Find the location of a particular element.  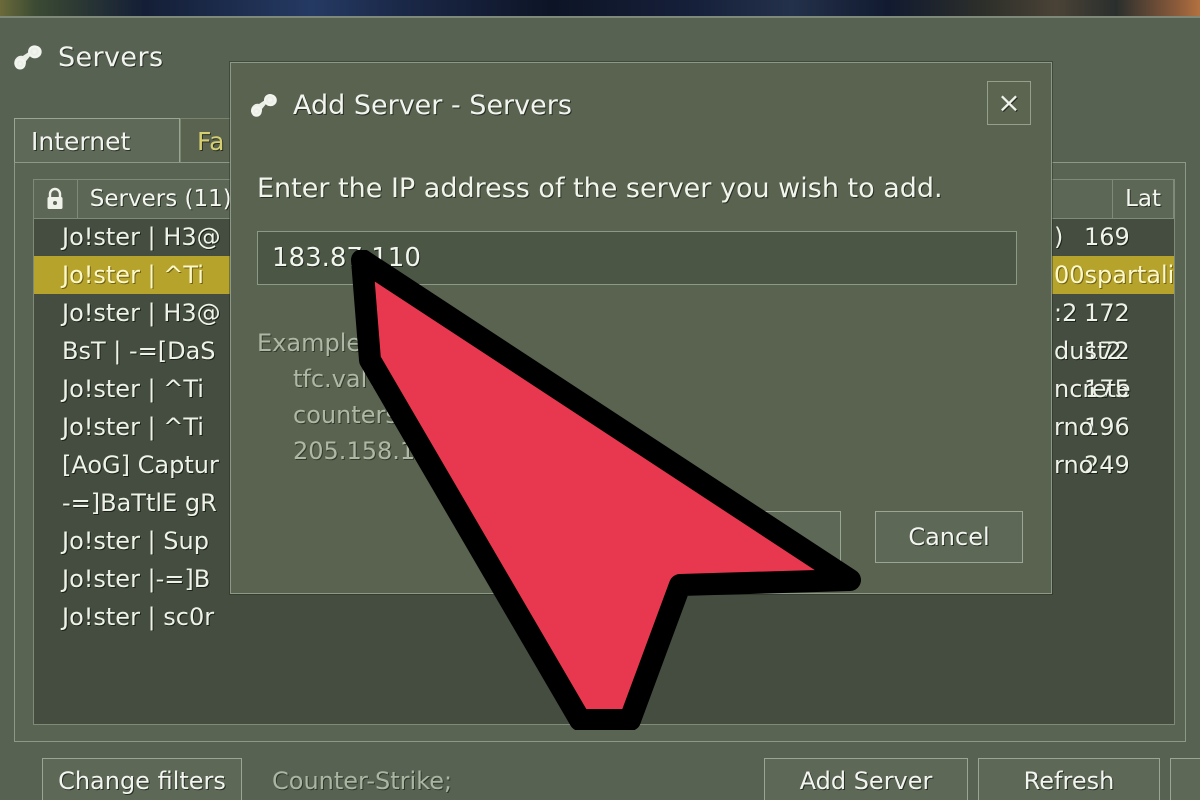

map-cell: dust2 is located at coordinates (1088, 351).